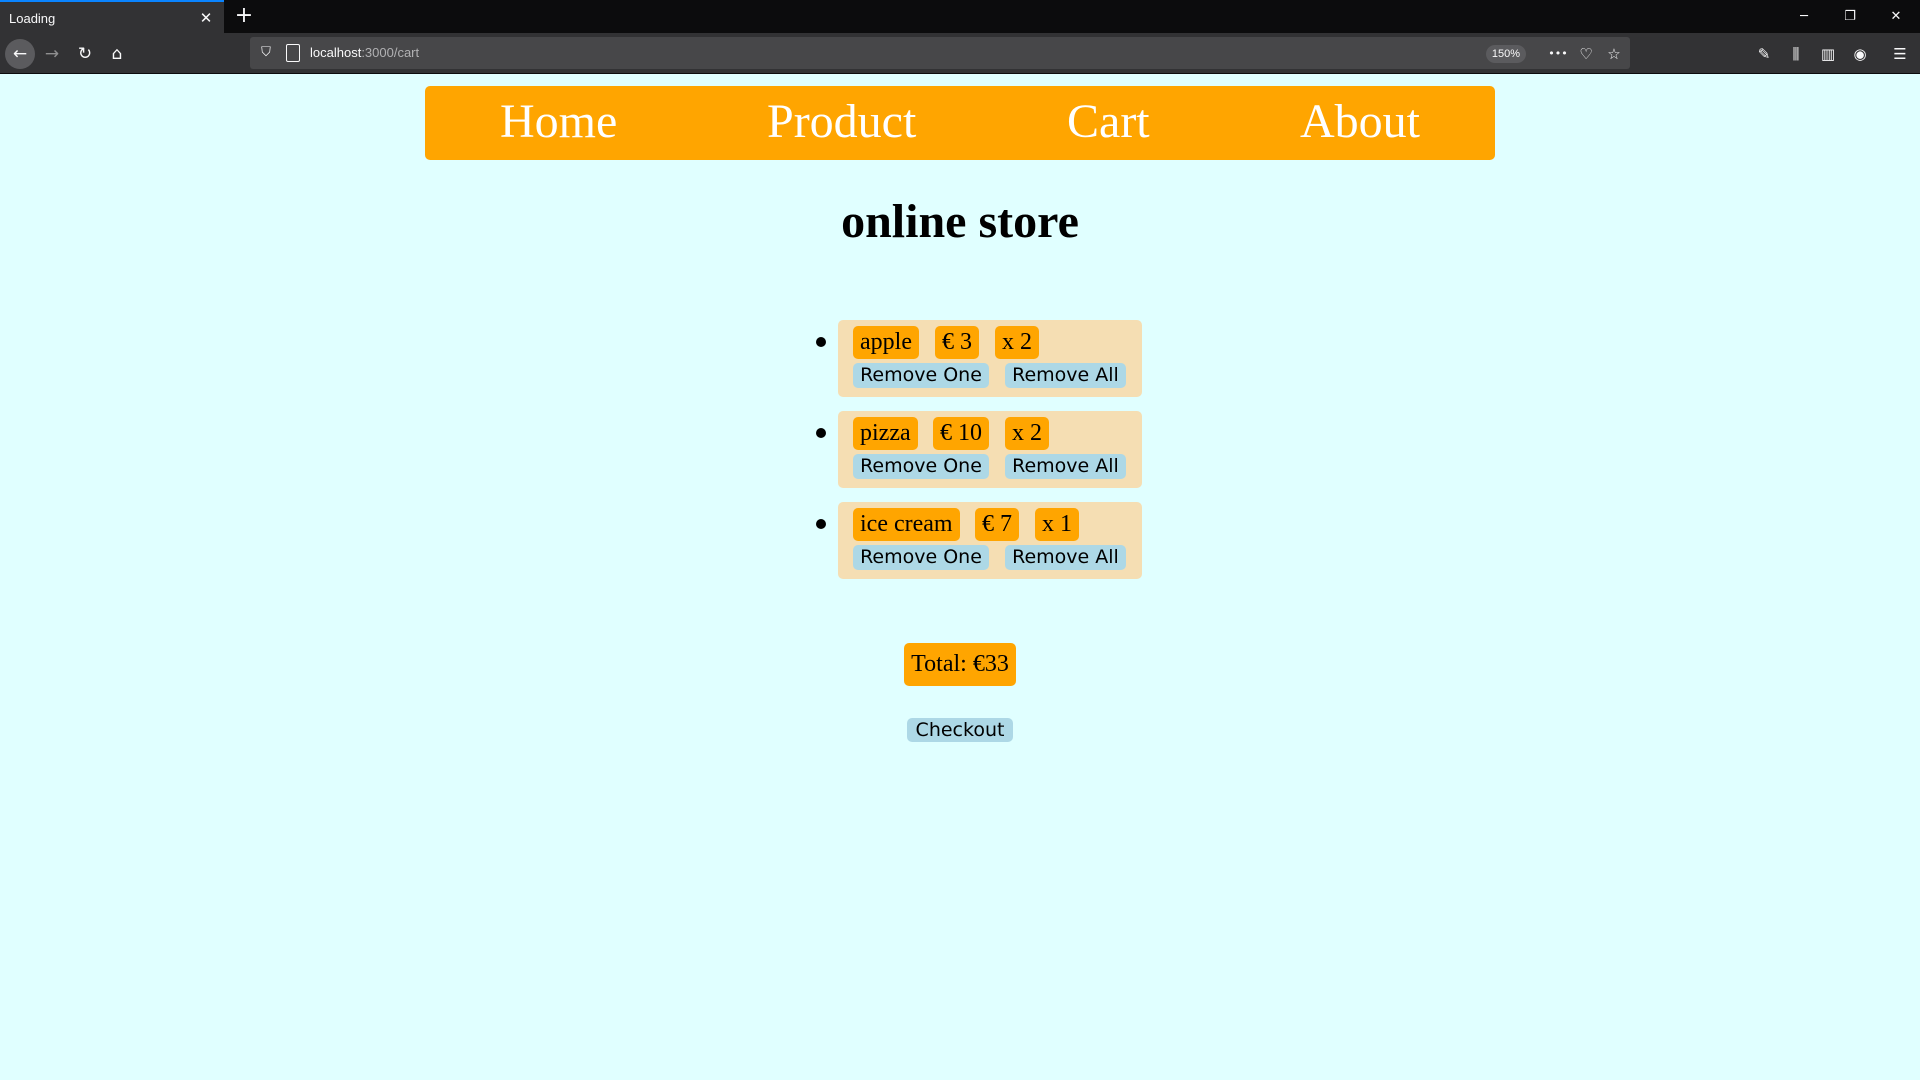 The height and width of the screenshot is (1080, 1920). I want to click on cart-item: pizza € 10 x 2 Remove One Remove All, so click(990, 449).